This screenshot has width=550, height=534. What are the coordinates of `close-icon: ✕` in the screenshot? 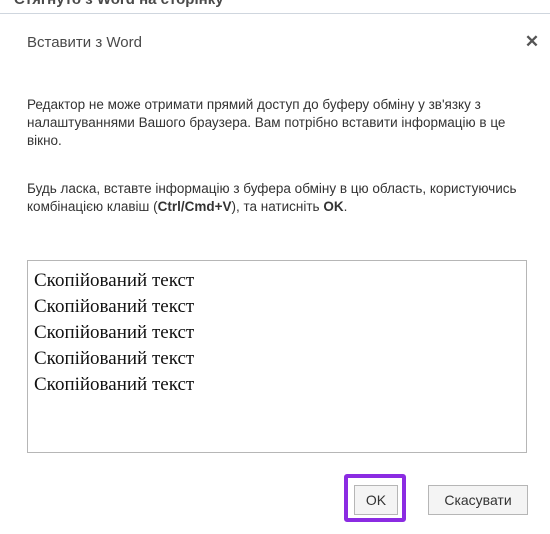 It's located at (532, 42).